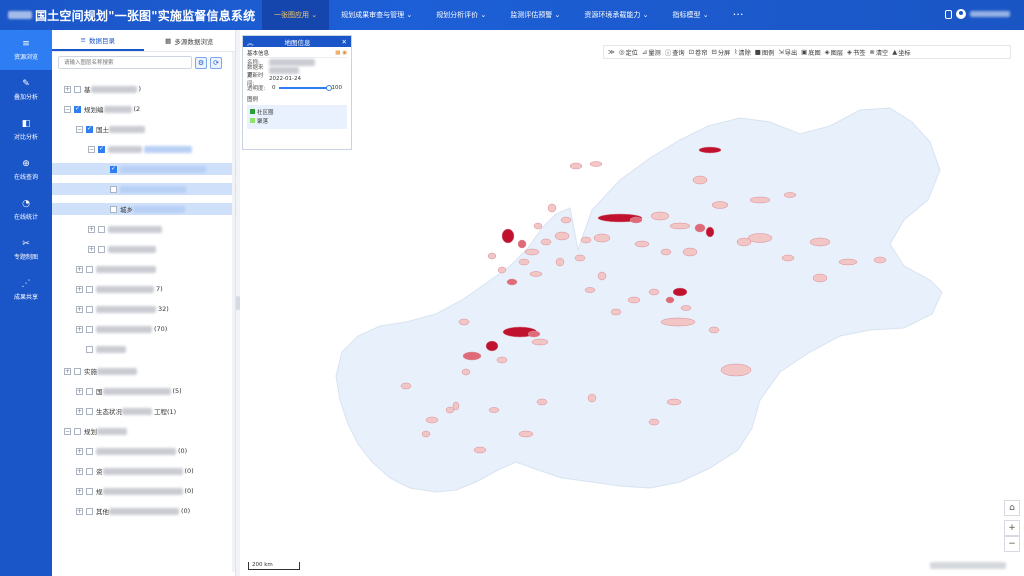 Image resolution: width=1024 pixels, height=576 pixels. I want to click on tree-row: + 其他 (0), so click(144, 511).